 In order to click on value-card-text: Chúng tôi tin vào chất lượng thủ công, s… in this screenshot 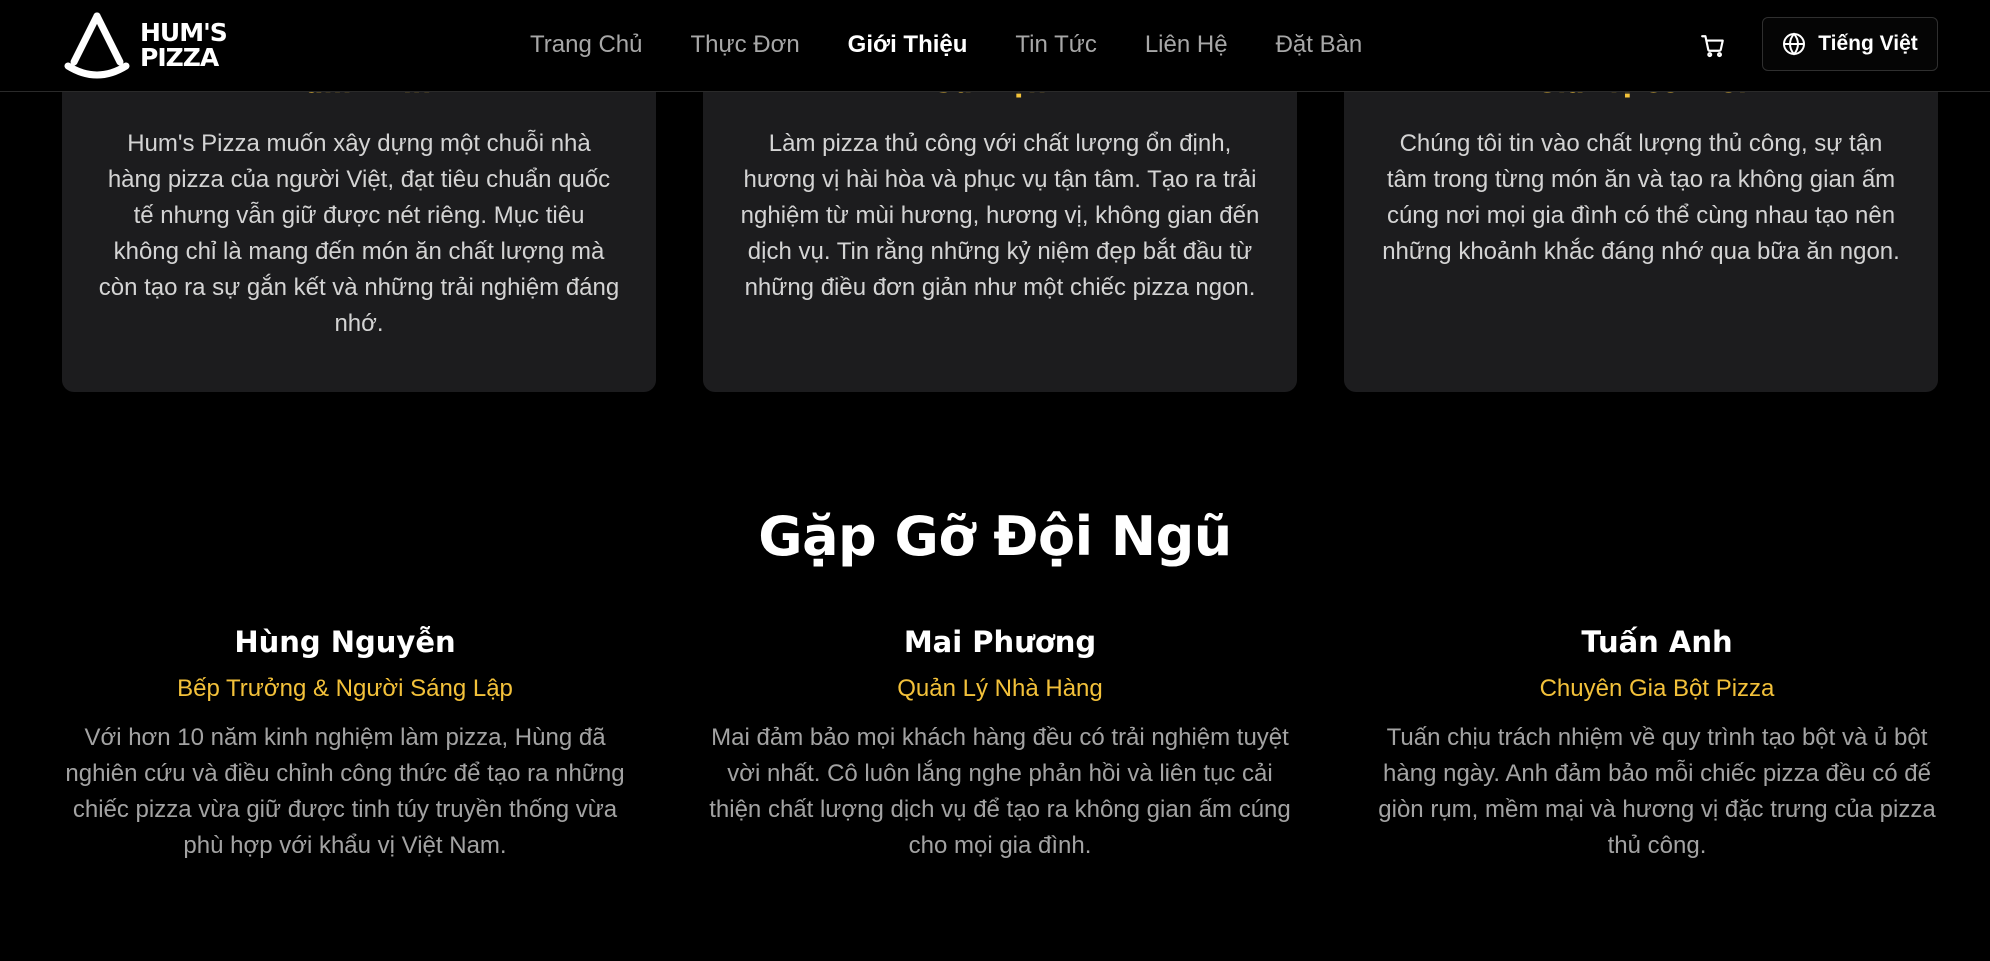, I will do `click(1641, 197)`.